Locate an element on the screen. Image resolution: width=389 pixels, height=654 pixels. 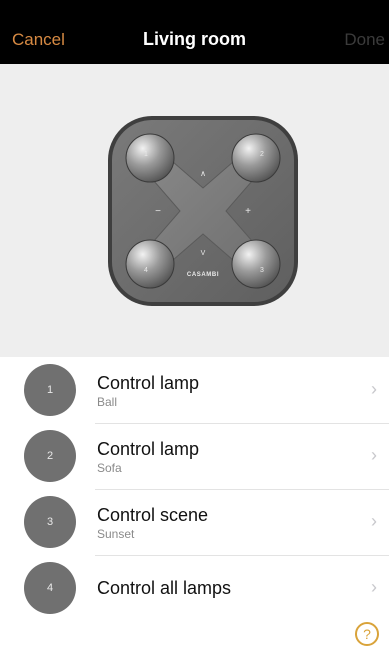
switch-button-1-label: 1 is located at coordinates (146, 154).